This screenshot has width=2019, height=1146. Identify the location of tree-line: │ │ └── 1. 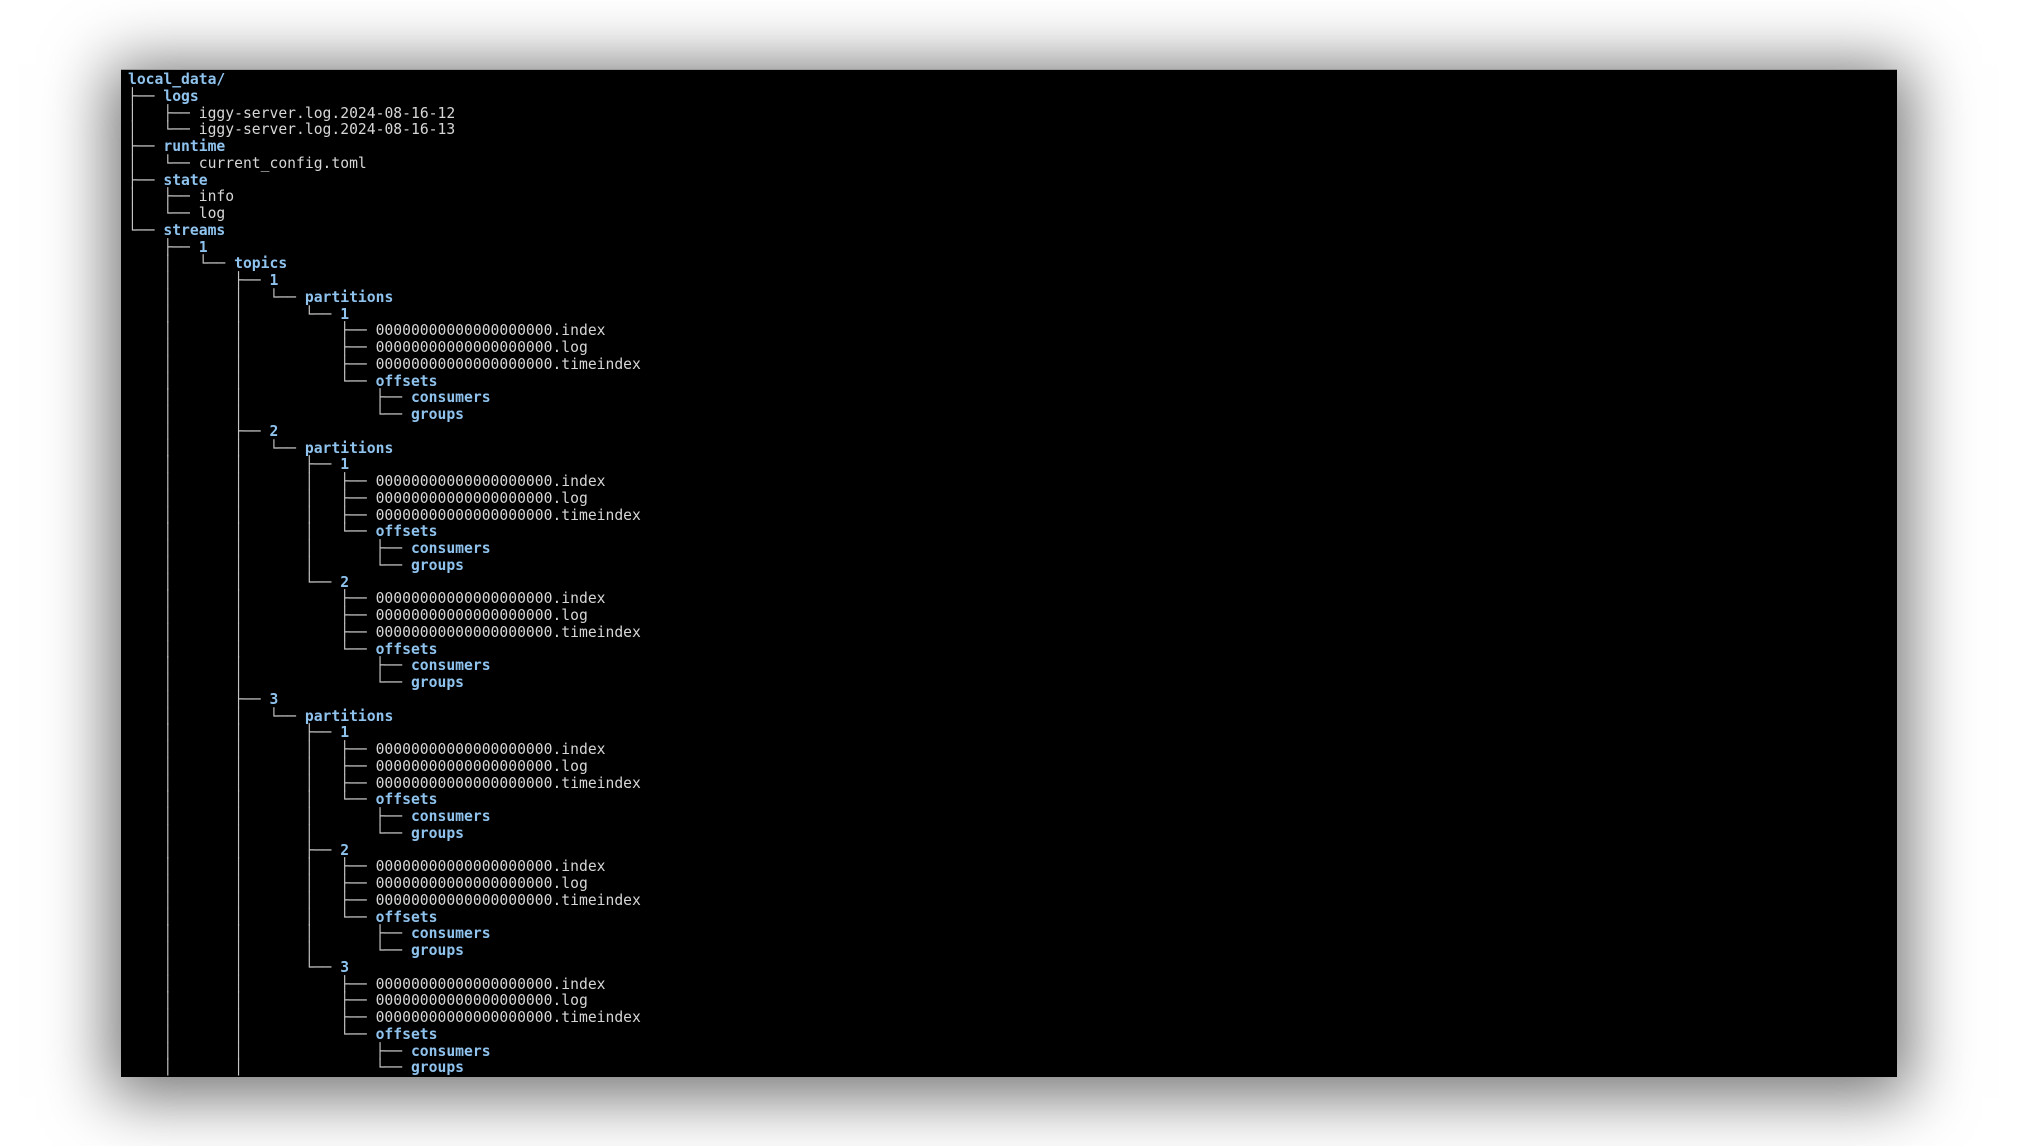
(384, 314).